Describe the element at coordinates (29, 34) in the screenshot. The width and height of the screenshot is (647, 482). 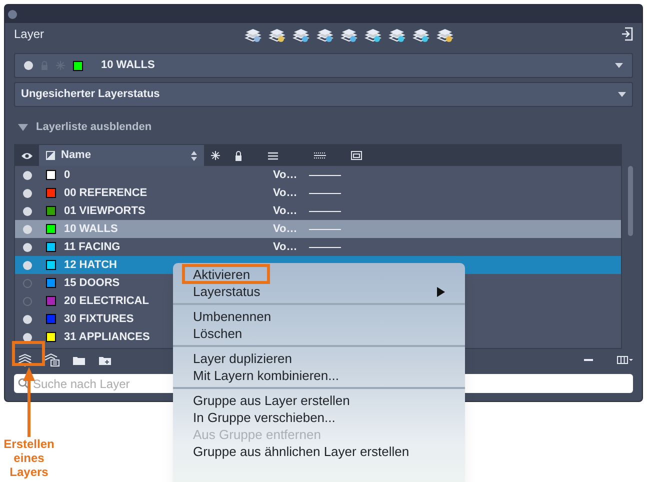
I see `panel-title: Layer` at that location.